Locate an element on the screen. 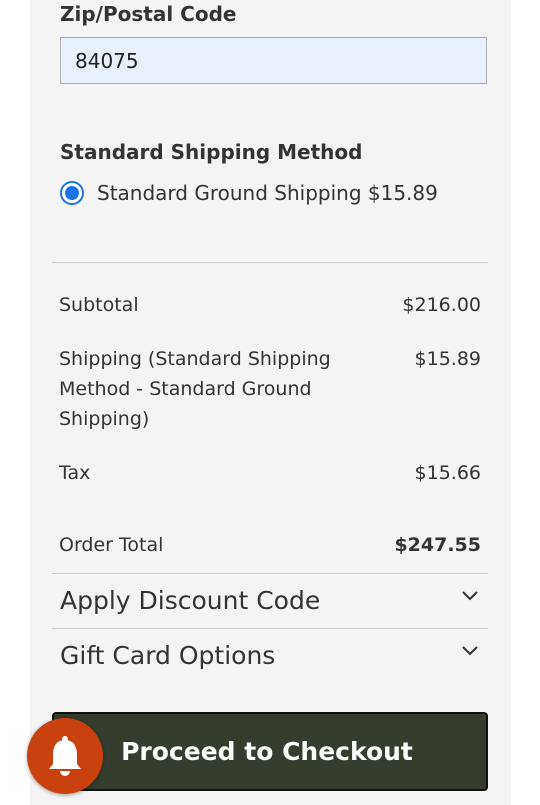 The height and width of the screenshot is (805, 540). apply-discount-accordion: Apply Discount Code is located at coordinates (270, 600).